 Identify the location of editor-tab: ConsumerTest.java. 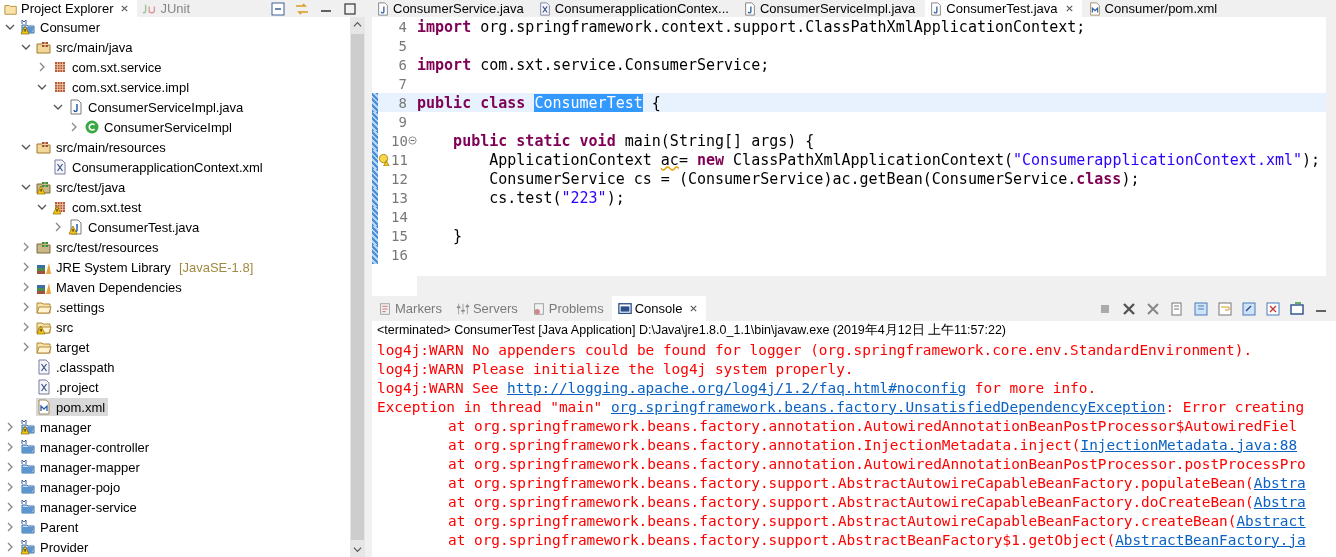
(1003, 8).